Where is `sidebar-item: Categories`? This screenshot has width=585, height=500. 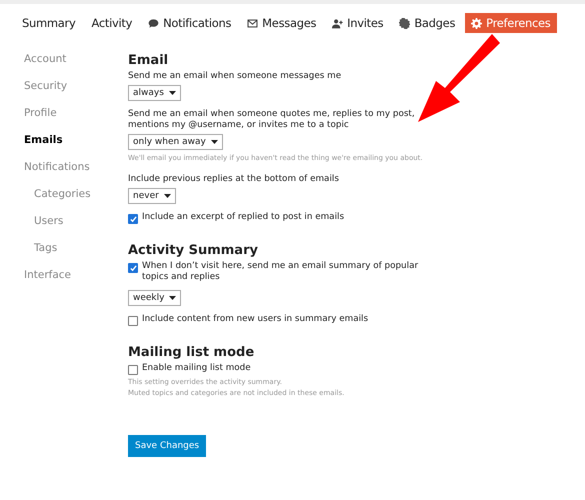 sidebar-item: Categories is located at coordinates (76, 195).